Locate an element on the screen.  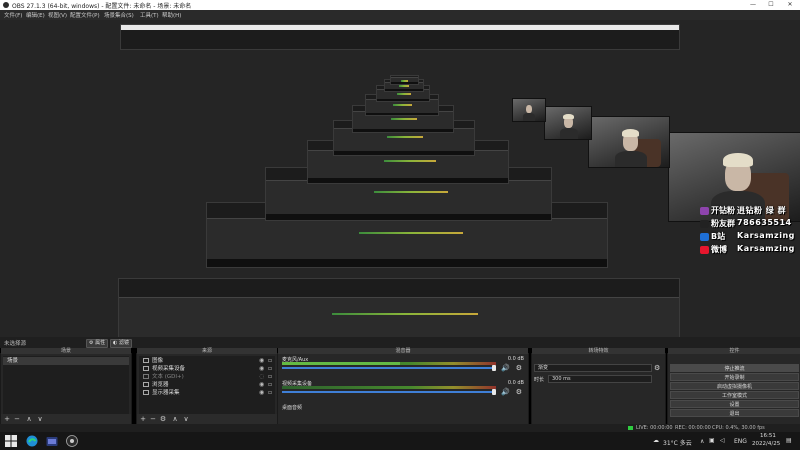
source-item: 浏览器 ◉ ▫ is located at coordinates (207, 385).